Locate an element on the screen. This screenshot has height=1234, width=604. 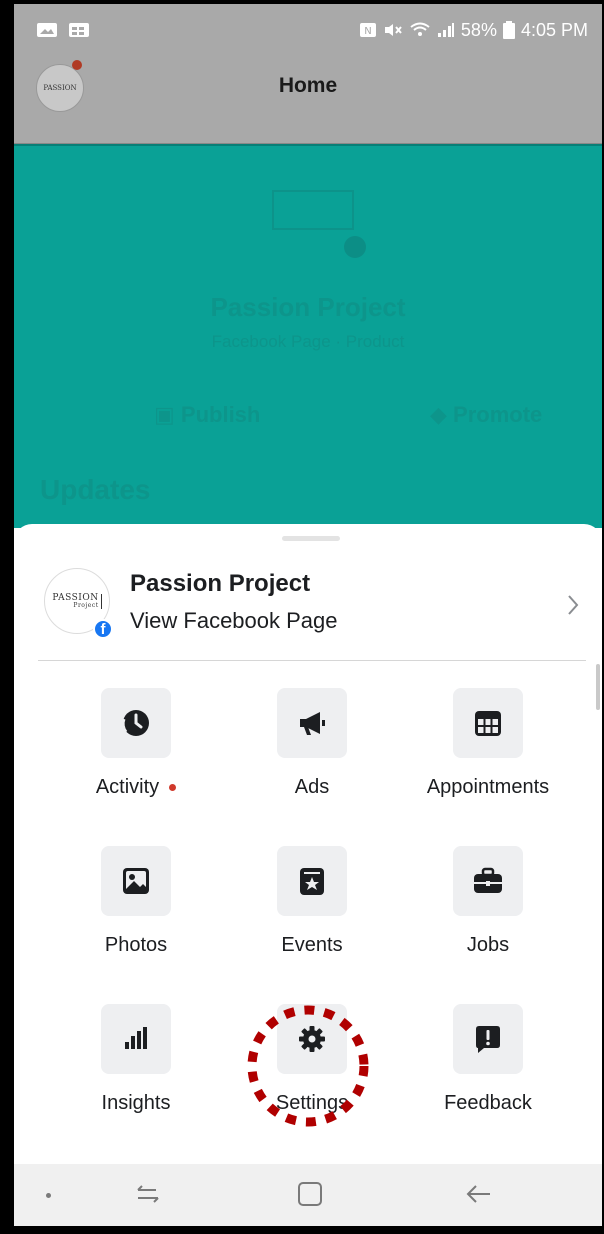
feedback-icon is located at coordinates (488, 1039).